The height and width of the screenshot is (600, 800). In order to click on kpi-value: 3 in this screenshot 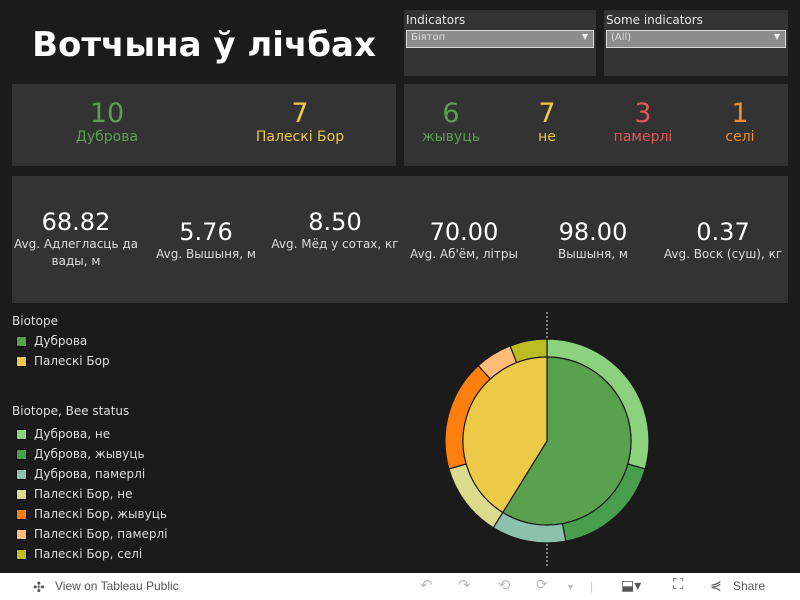, I will do `click(643, 113)`.